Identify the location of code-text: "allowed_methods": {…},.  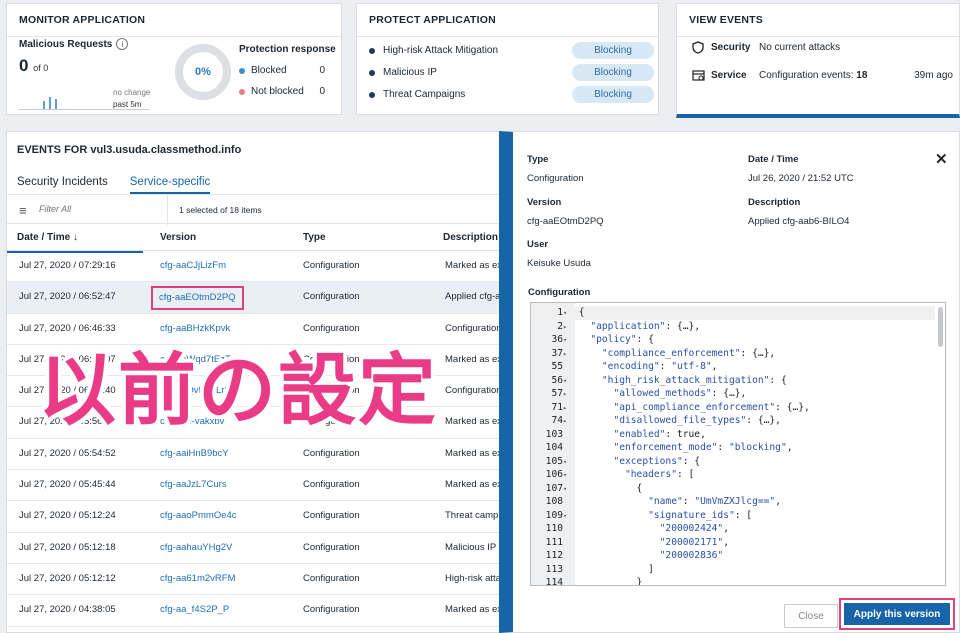
(680, 393).